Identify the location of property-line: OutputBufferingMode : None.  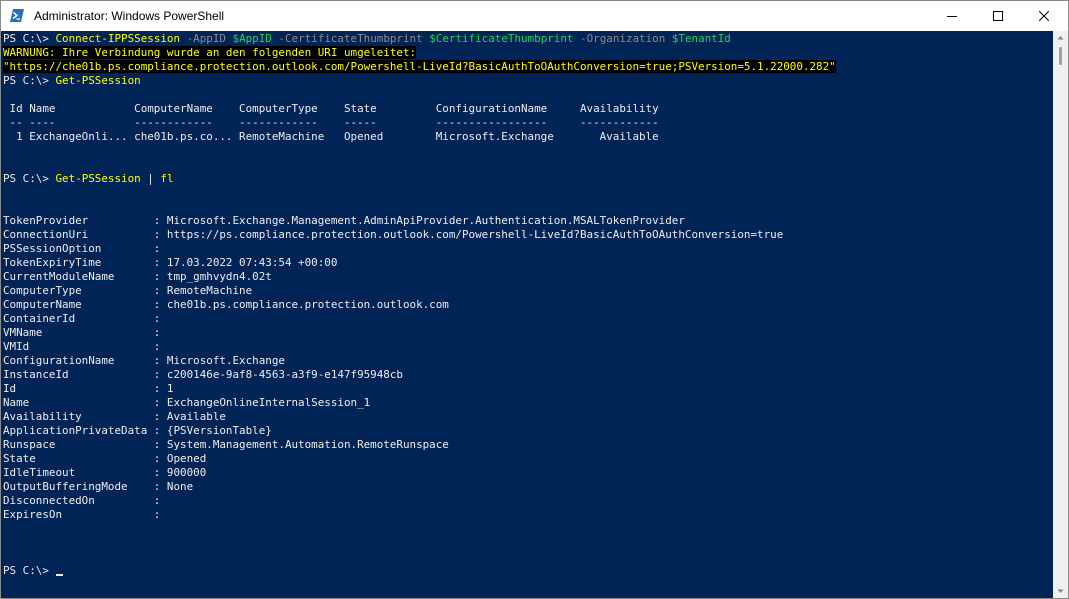
(98, 486).